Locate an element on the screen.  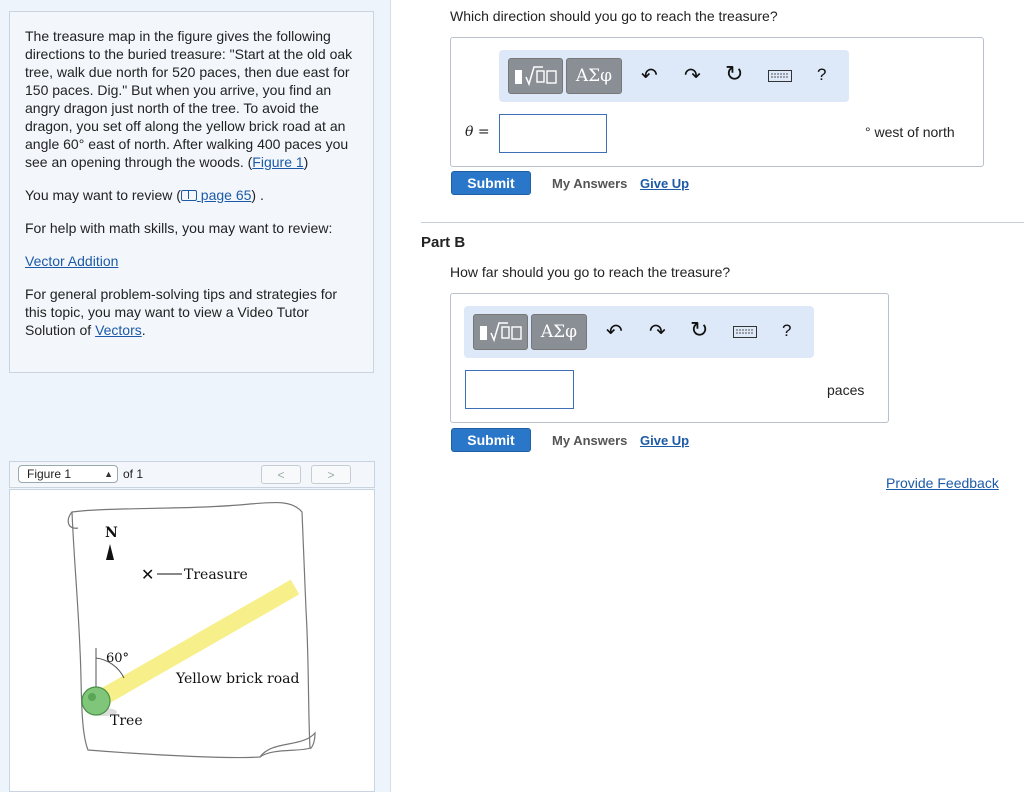
figure-select-value: Figure 1 is located at coordinates (49, 474).